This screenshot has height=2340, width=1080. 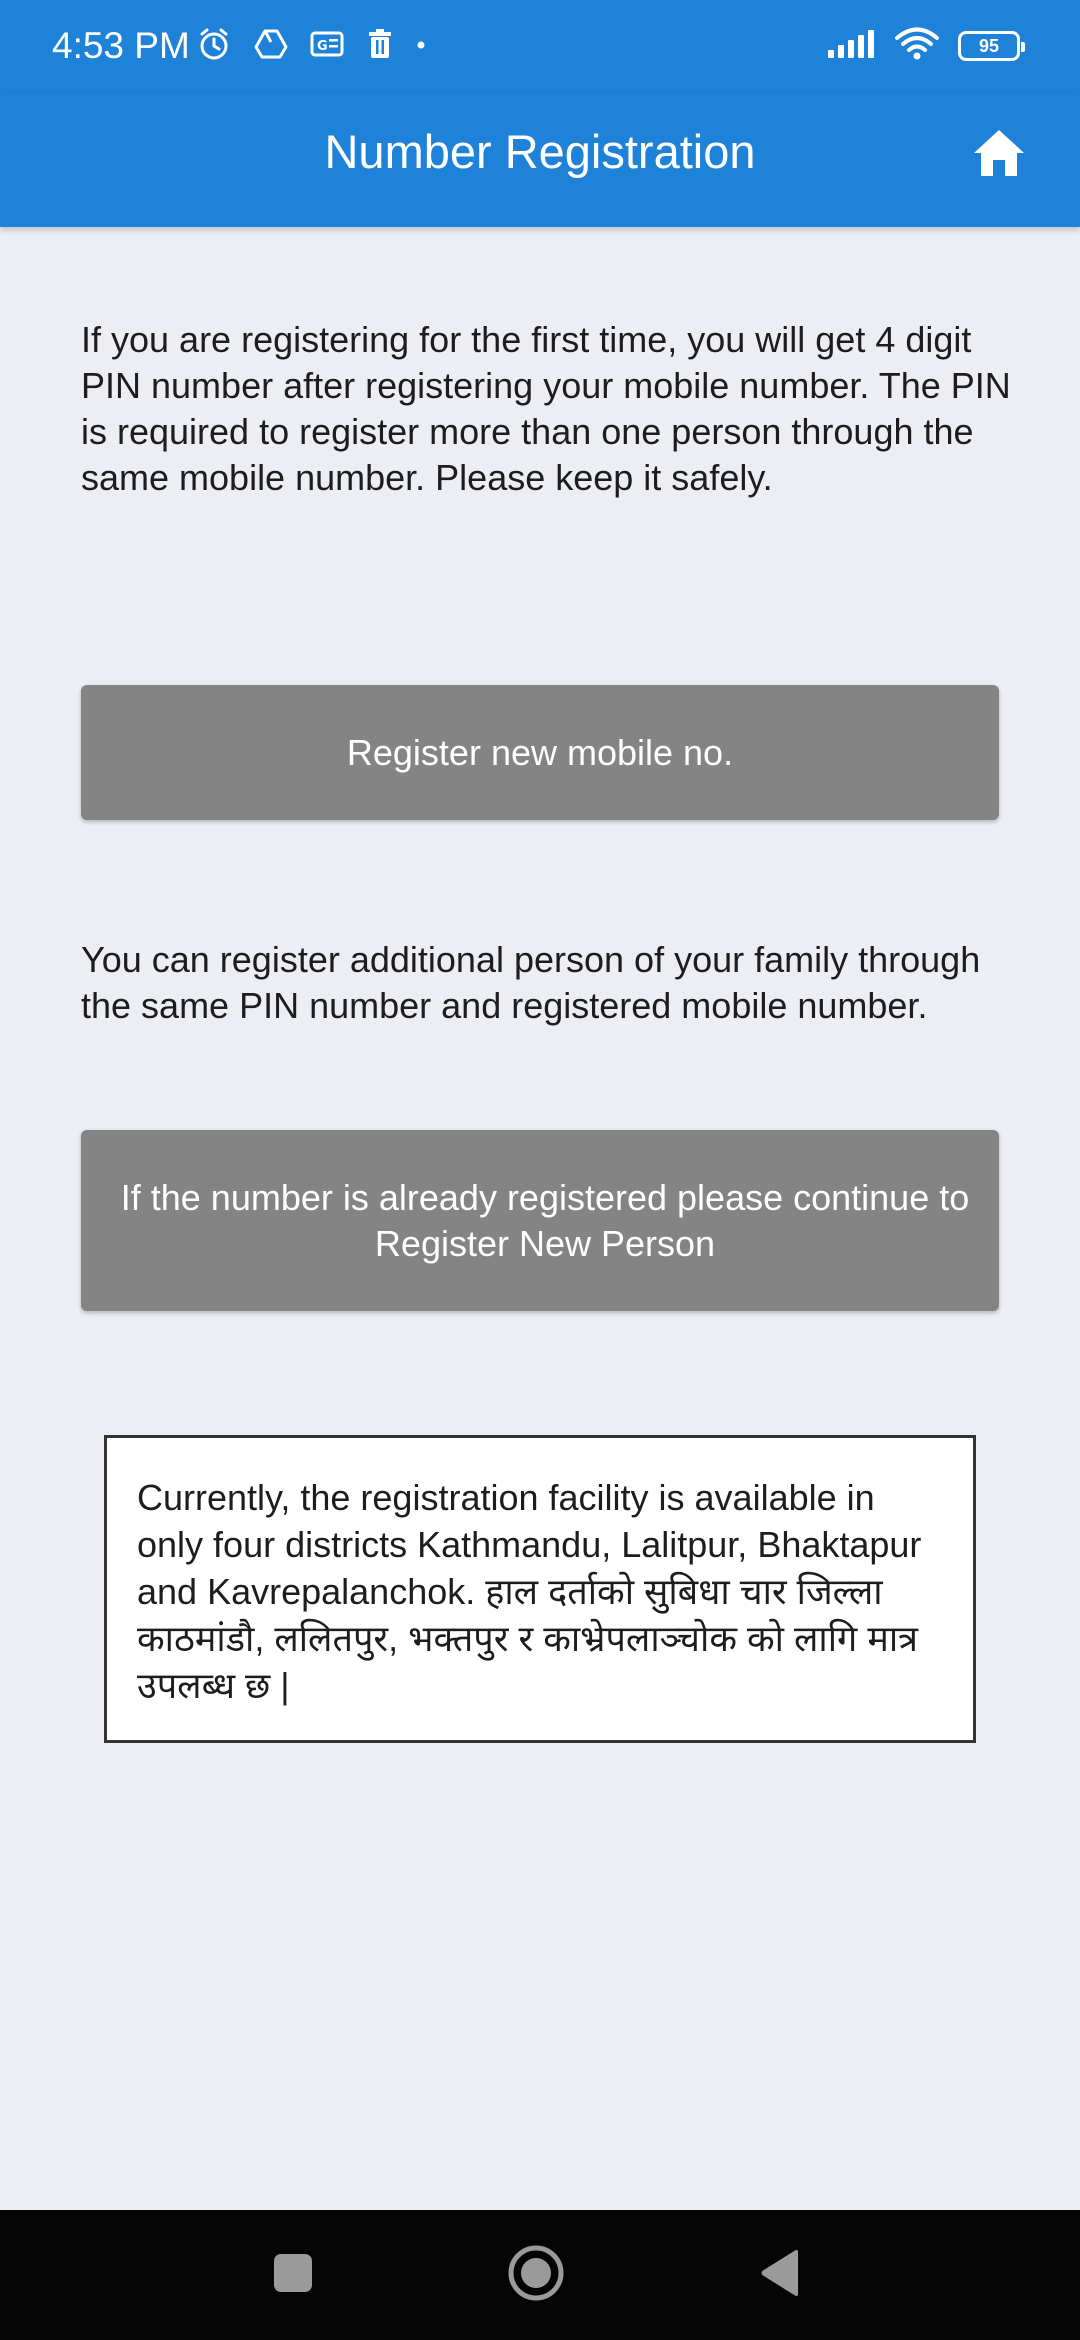 I want to click on home-nav-button, so click(x=536, y=2275).